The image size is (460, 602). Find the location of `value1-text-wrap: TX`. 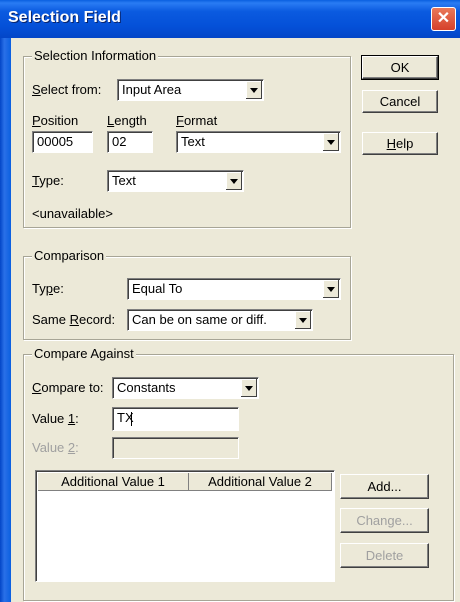

value1-text-wrap: TX is located at coordinates (125, 418).